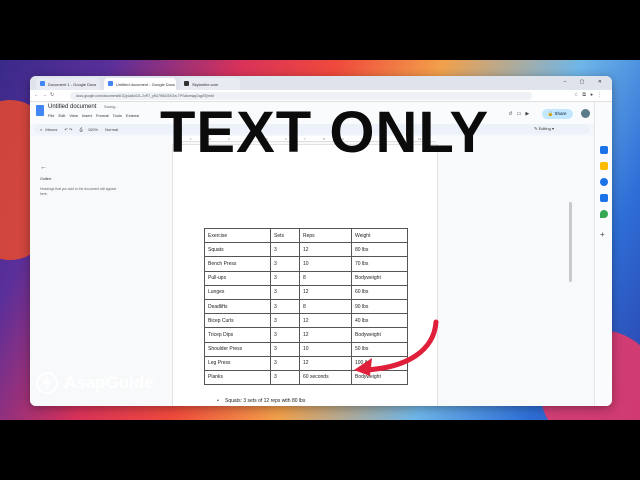  Describe the element at coordinates (602, 234) in the screenshot. I see `plus-icon: +` at that location.